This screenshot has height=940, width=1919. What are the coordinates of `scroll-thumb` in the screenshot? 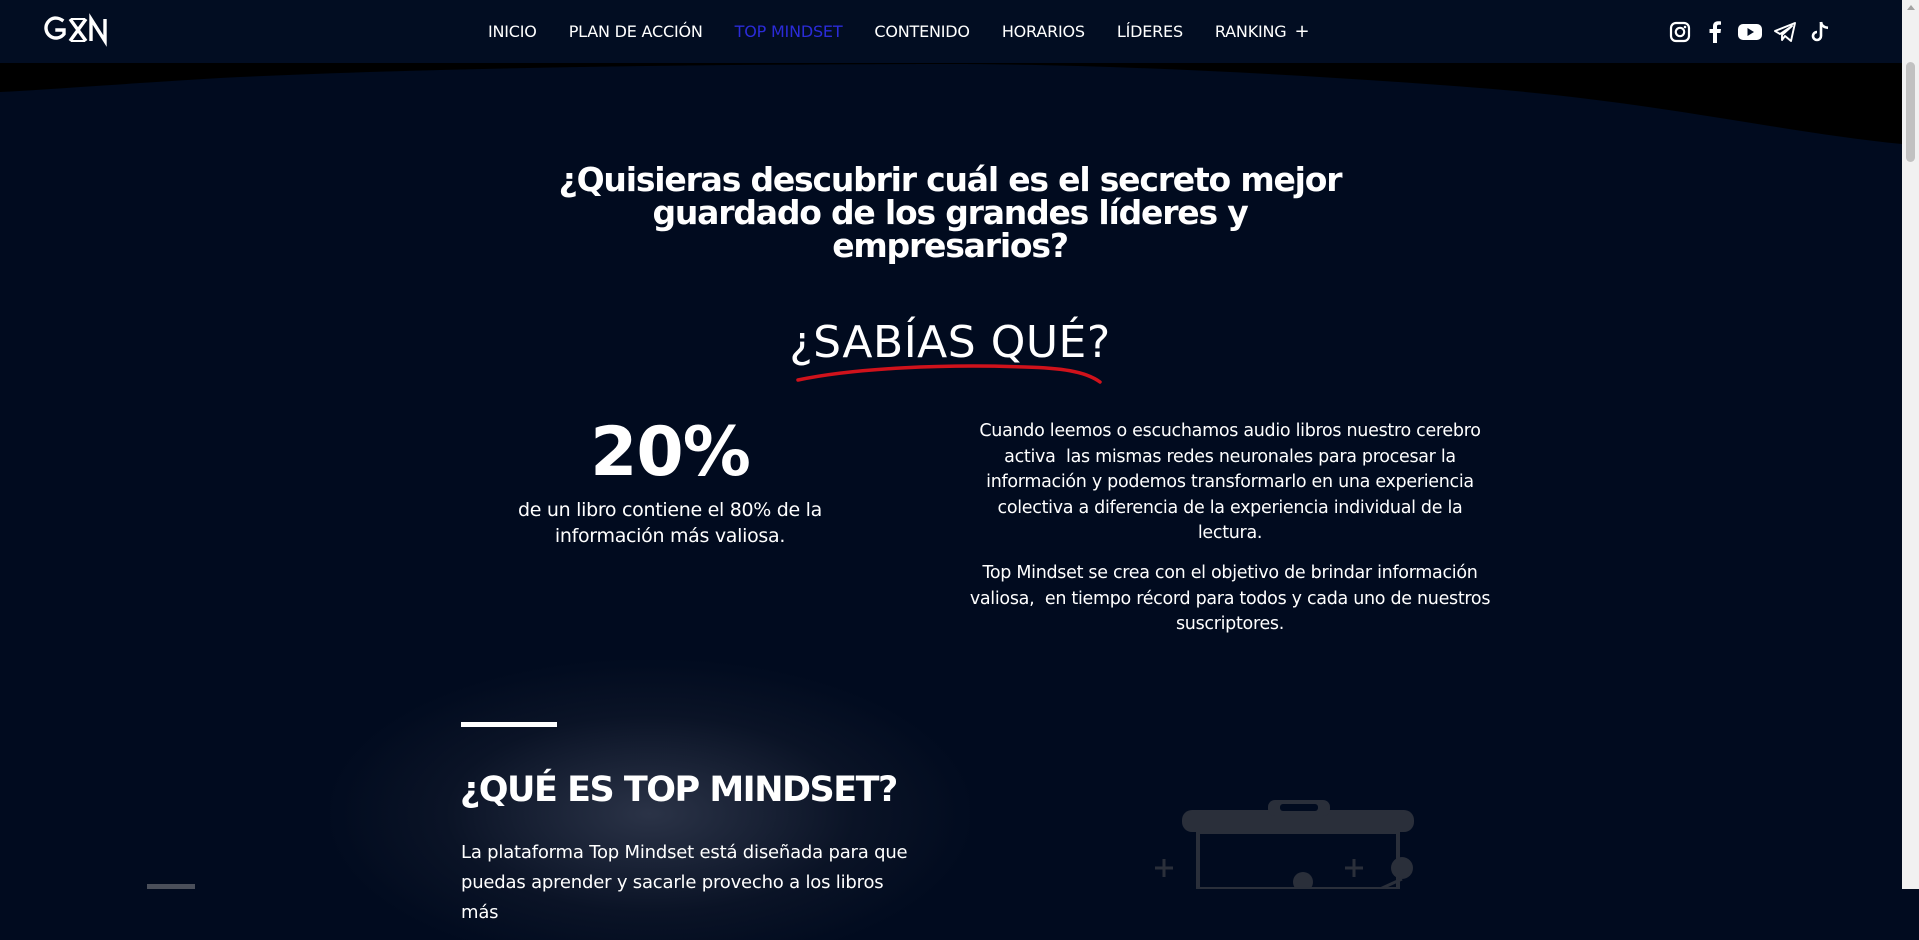 It's located at (1910, 112).